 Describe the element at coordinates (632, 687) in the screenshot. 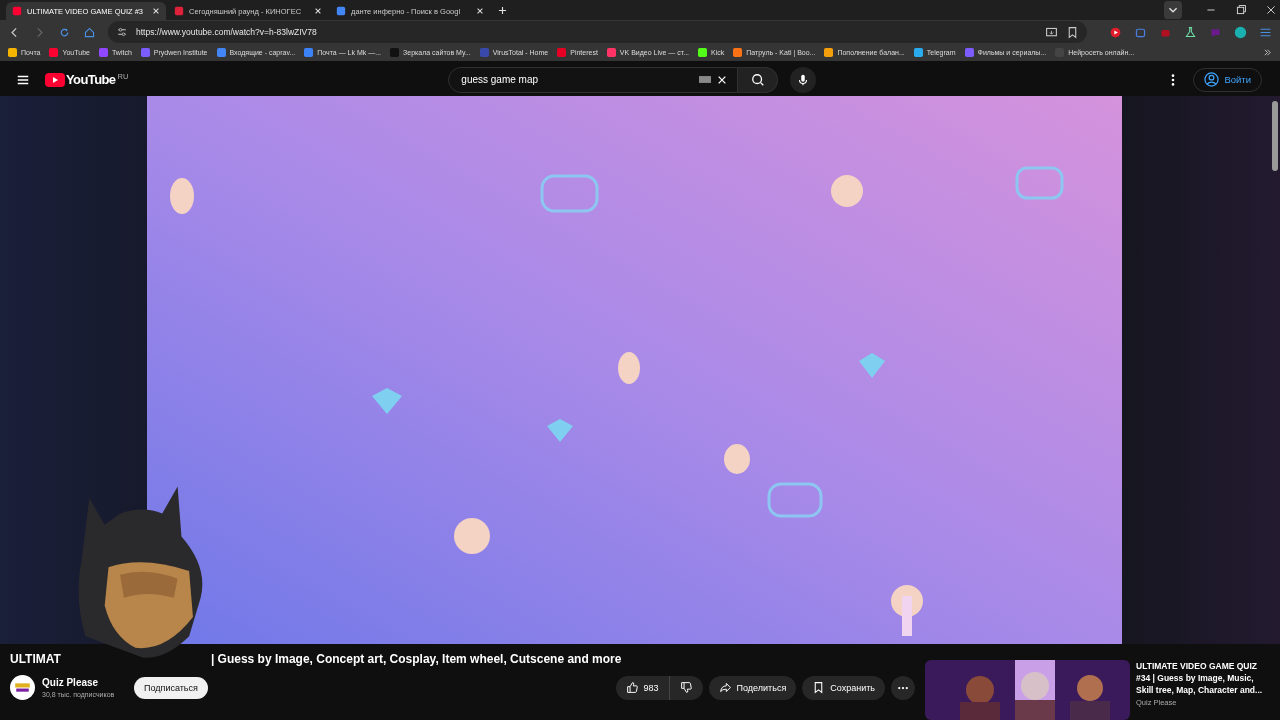

I see `thumbs-up-icon` at that location.